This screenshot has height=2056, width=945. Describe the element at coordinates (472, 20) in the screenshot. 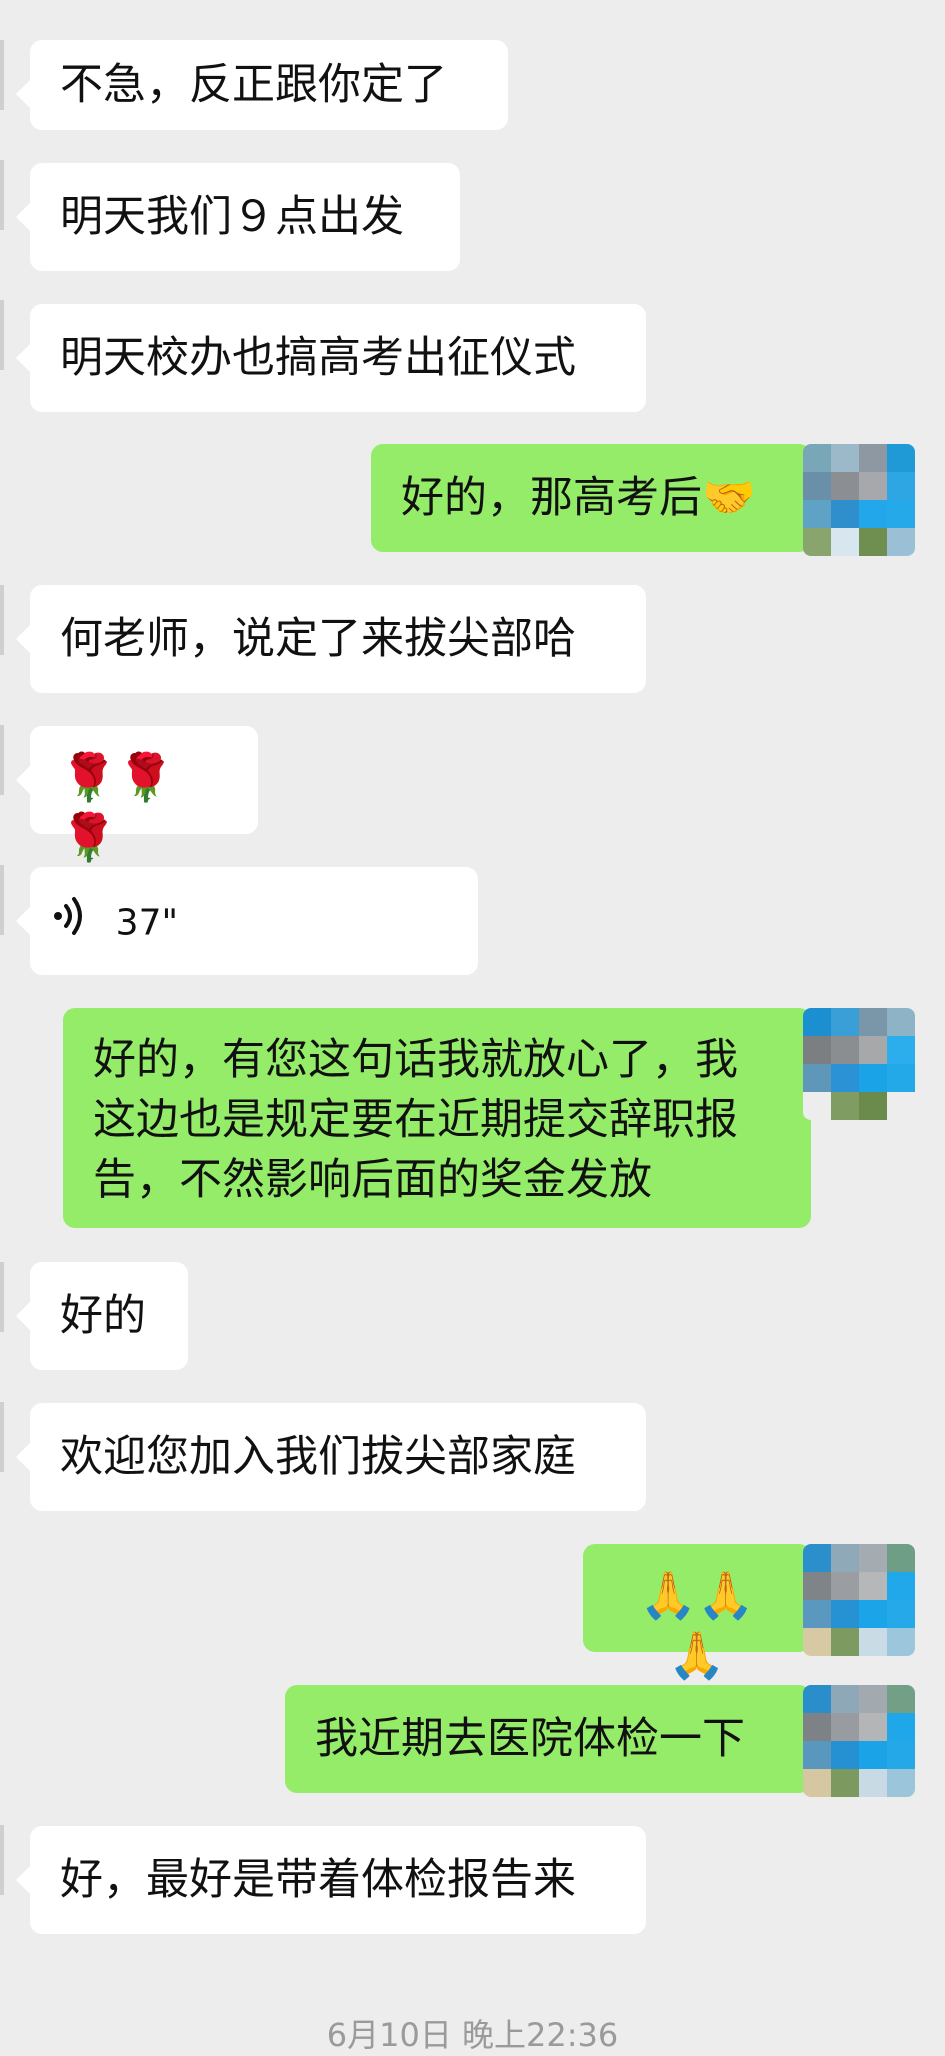

I see `top-bar` at that location.